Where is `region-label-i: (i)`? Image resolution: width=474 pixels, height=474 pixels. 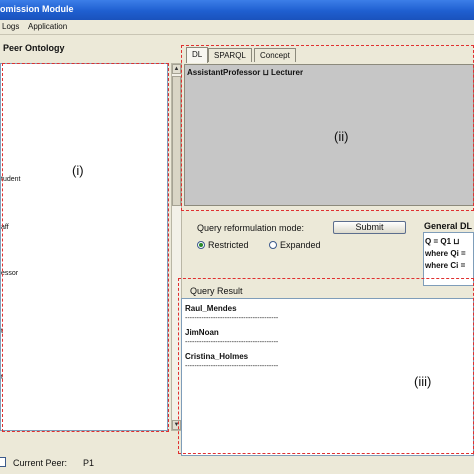
region-label-i: (i) is located at coordinates (78, 170).